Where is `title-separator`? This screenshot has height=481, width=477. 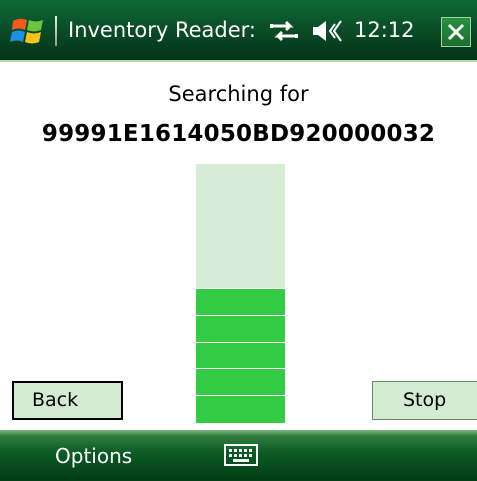
title-separator is located at coordinates (56, 31).